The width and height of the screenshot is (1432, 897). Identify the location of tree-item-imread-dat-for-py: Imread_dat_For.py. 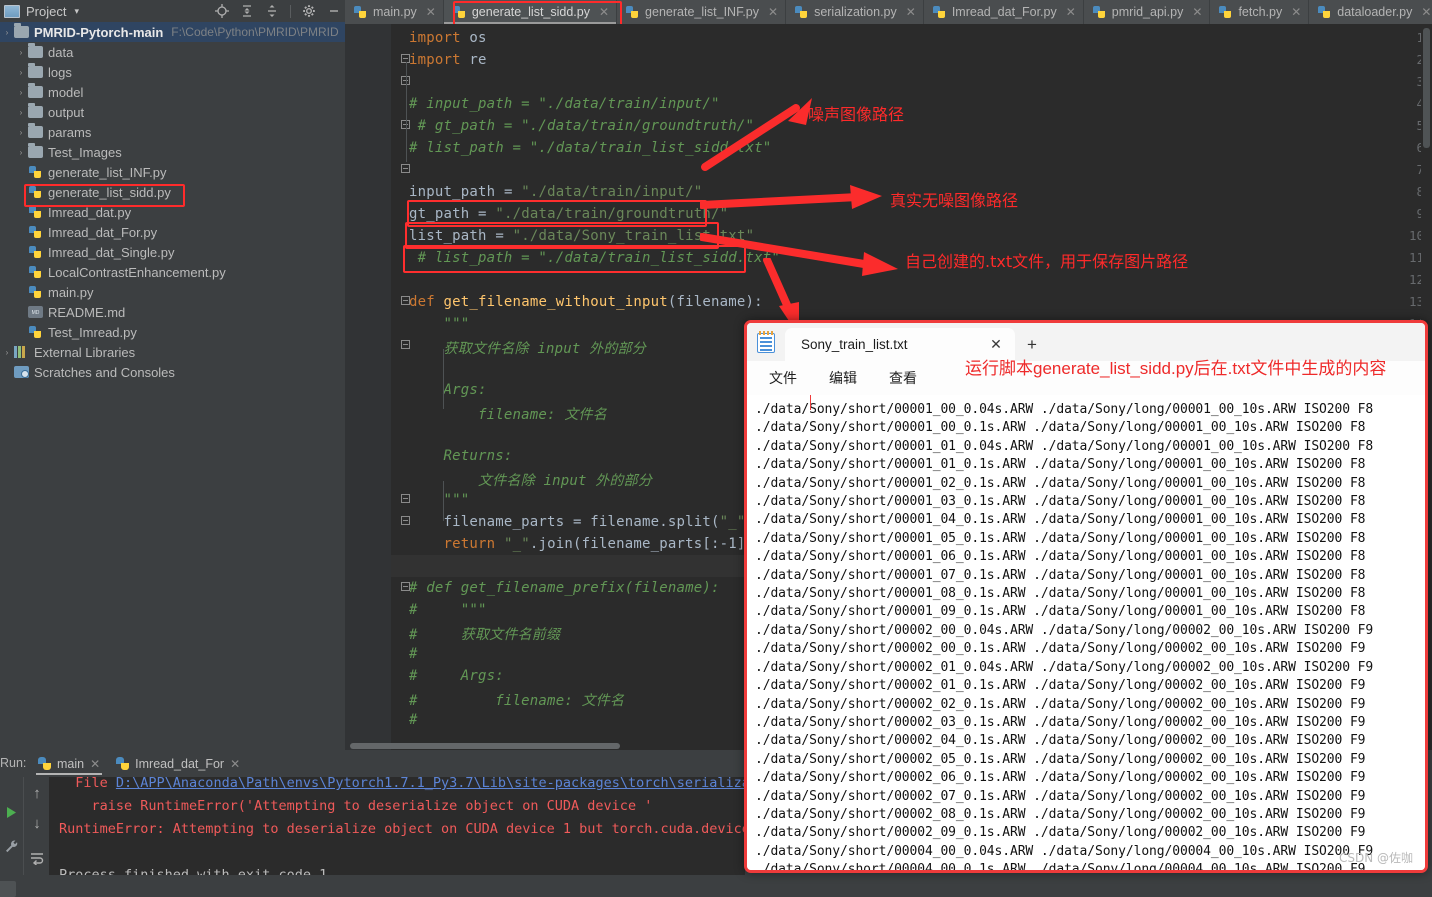
(172, 232).